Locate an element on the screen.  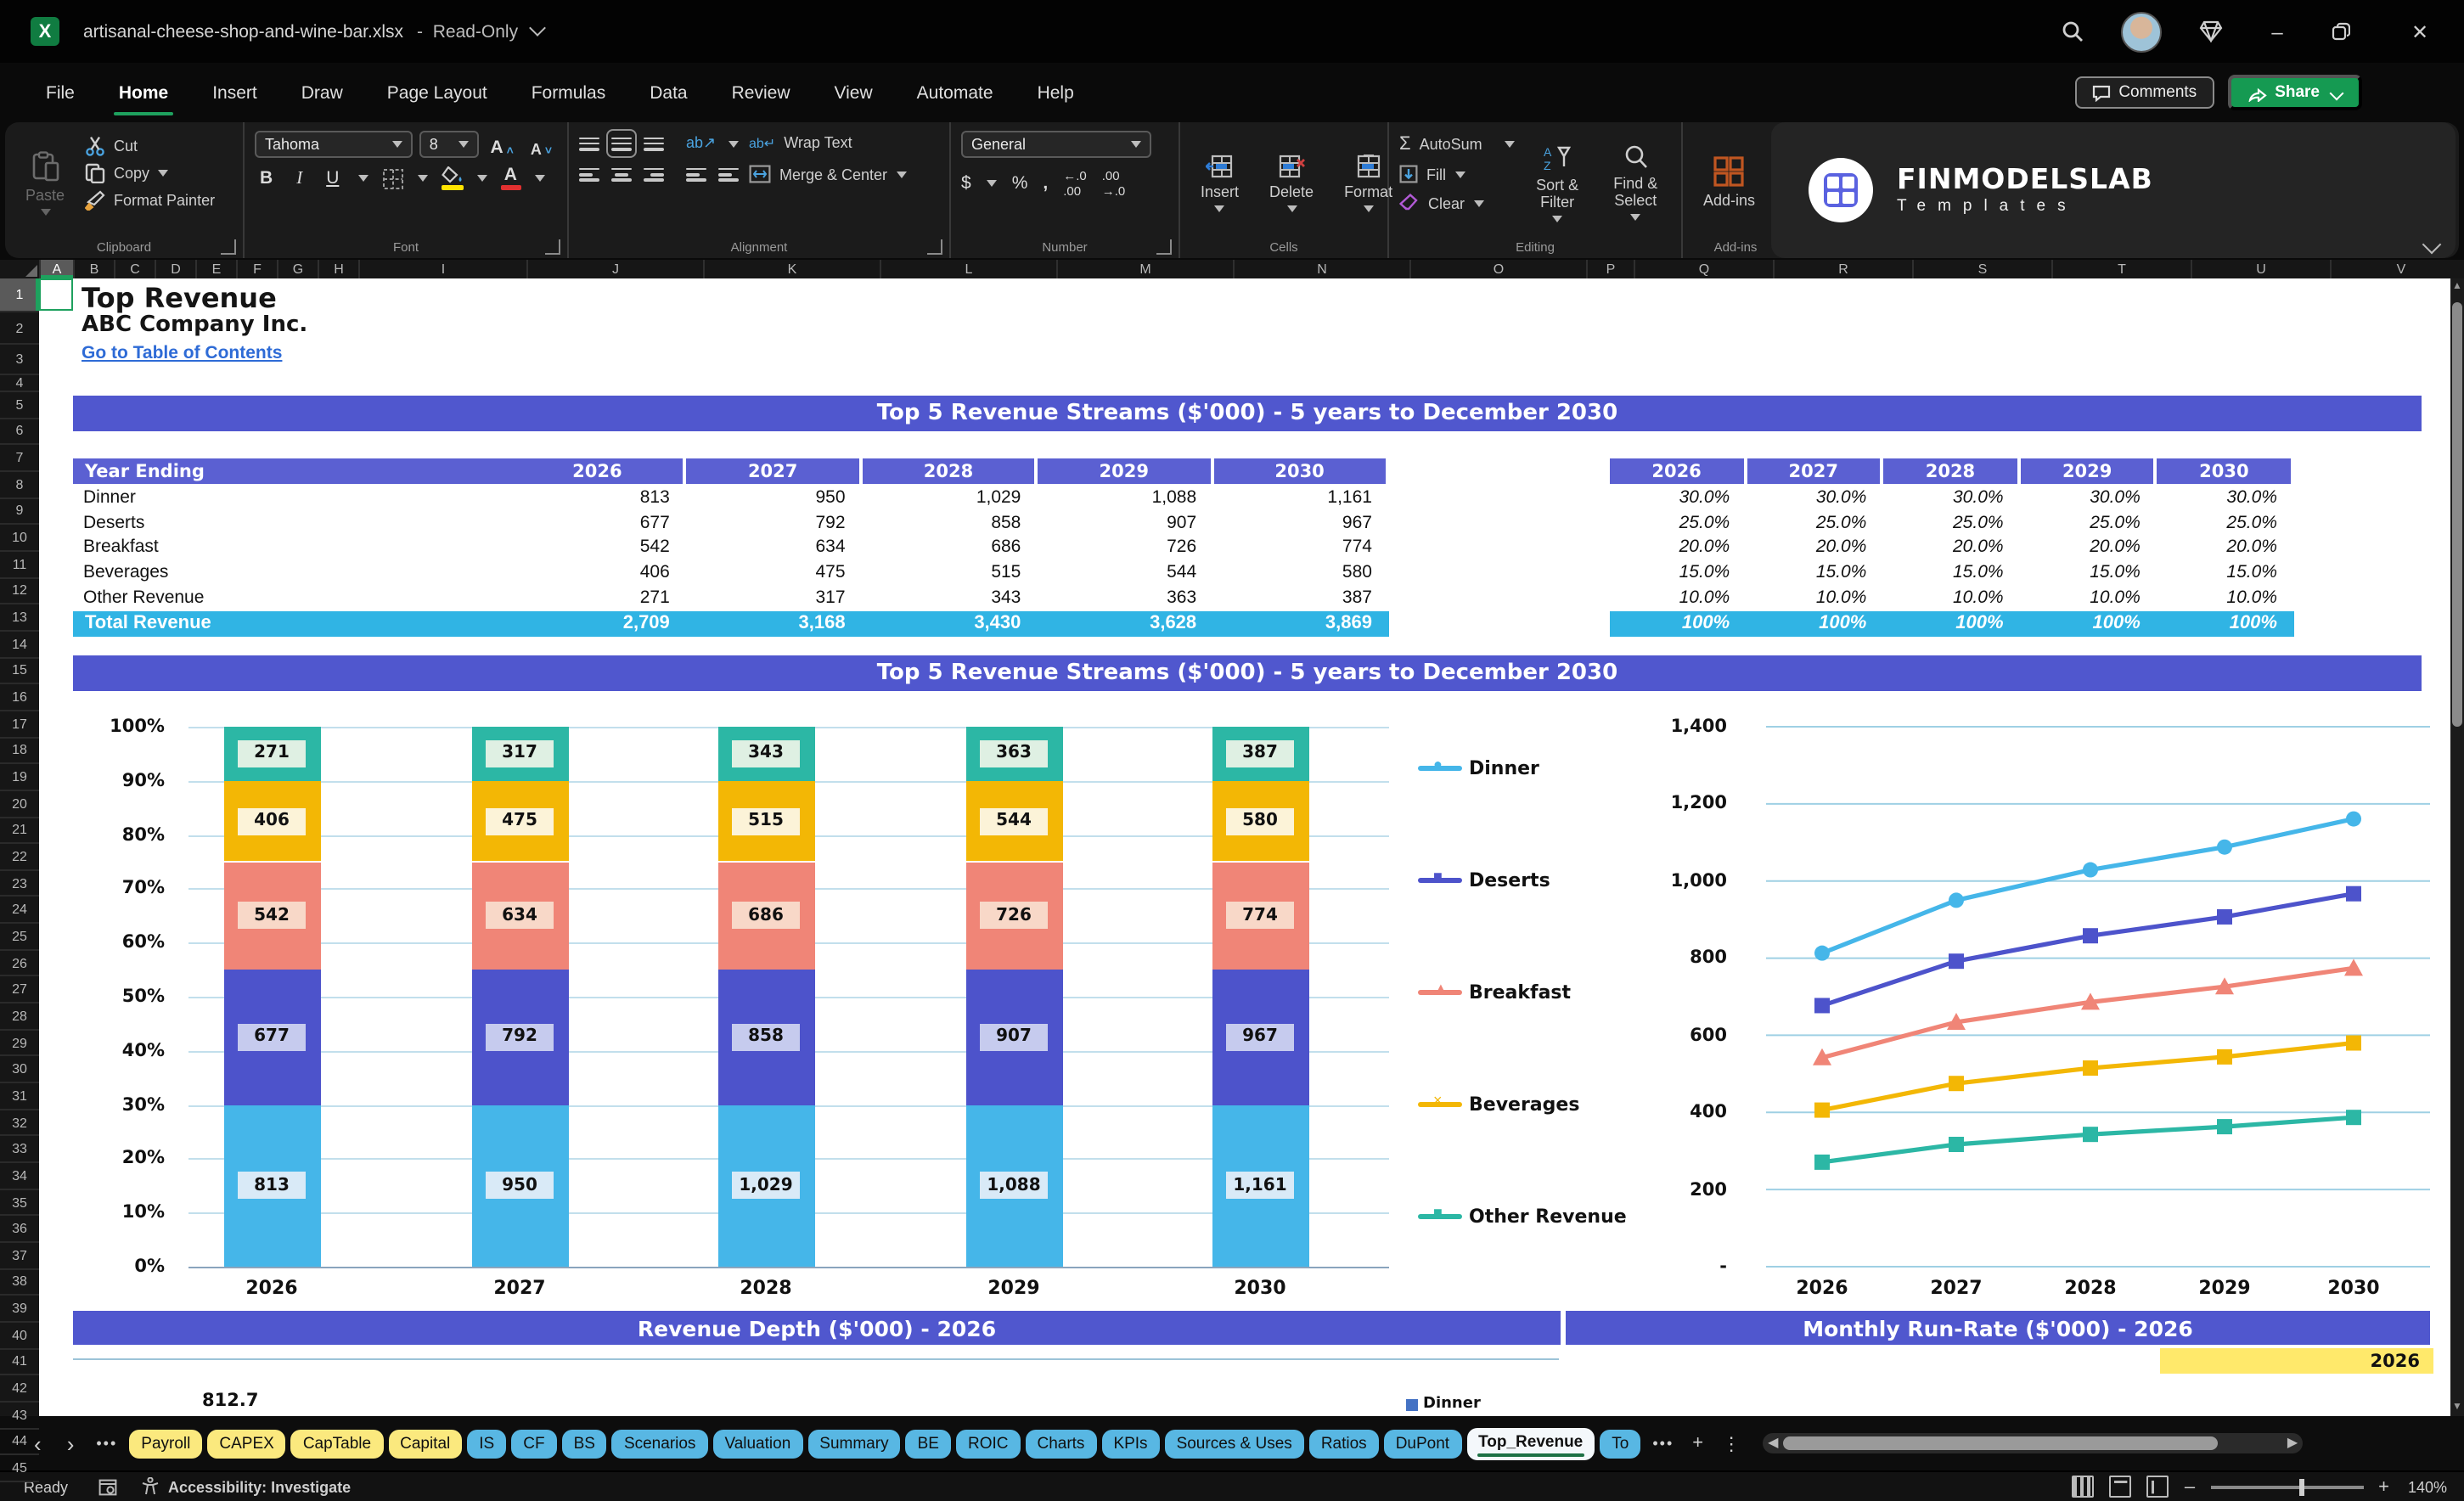
shrink-font-button: A ˅ is located at coordinates (541, 145).